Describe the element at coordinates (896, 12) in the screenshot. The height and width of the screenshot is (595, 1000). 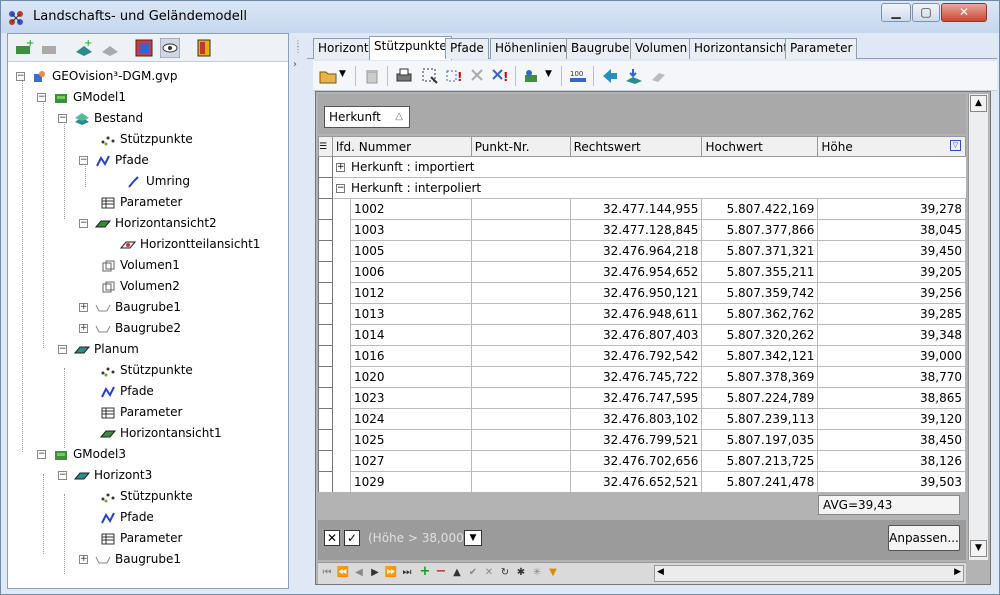
I see `minimize-button: ▁` at that location.